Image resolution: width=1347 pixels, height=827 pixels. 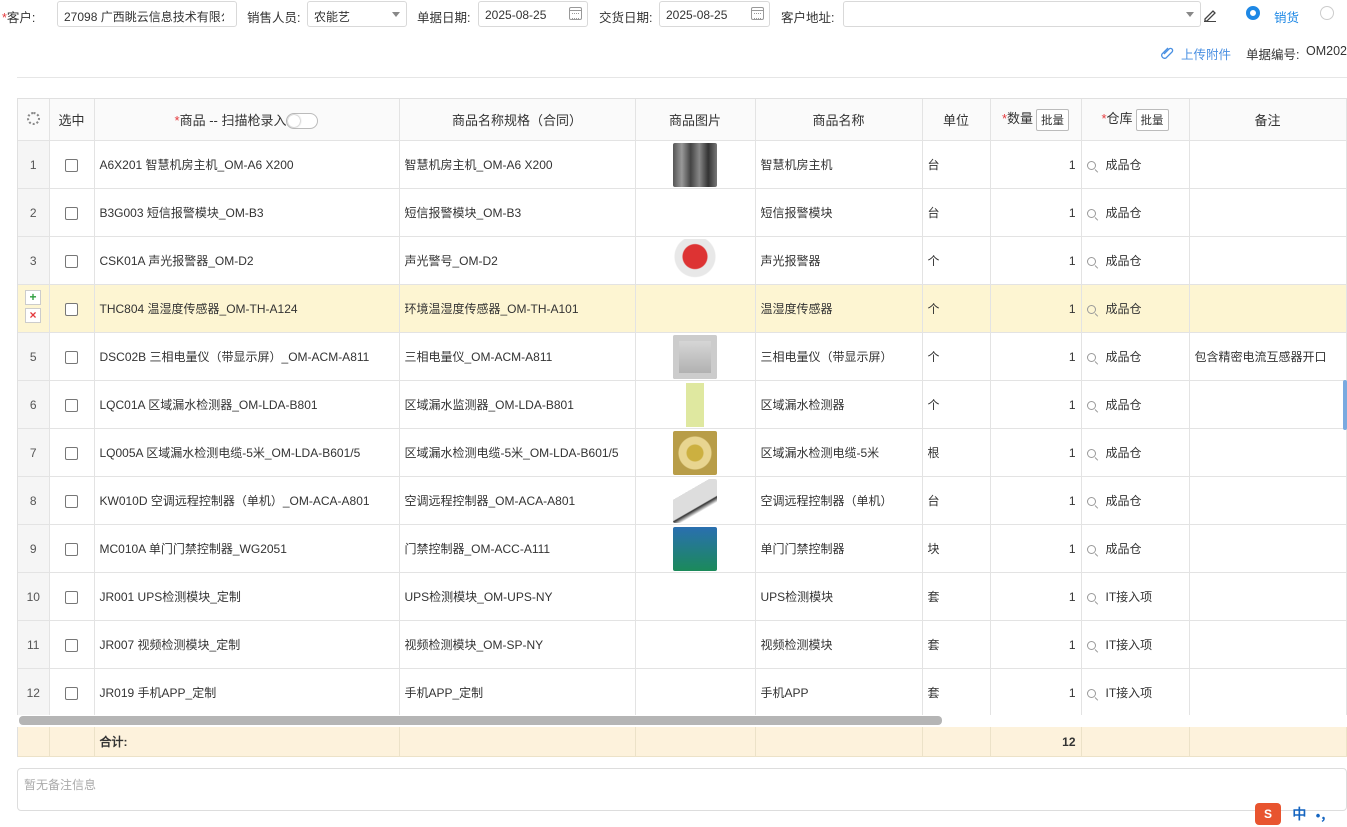 I want to click on product-cell: JR007 视频检测模块_定制, so click(x=247, y=644).